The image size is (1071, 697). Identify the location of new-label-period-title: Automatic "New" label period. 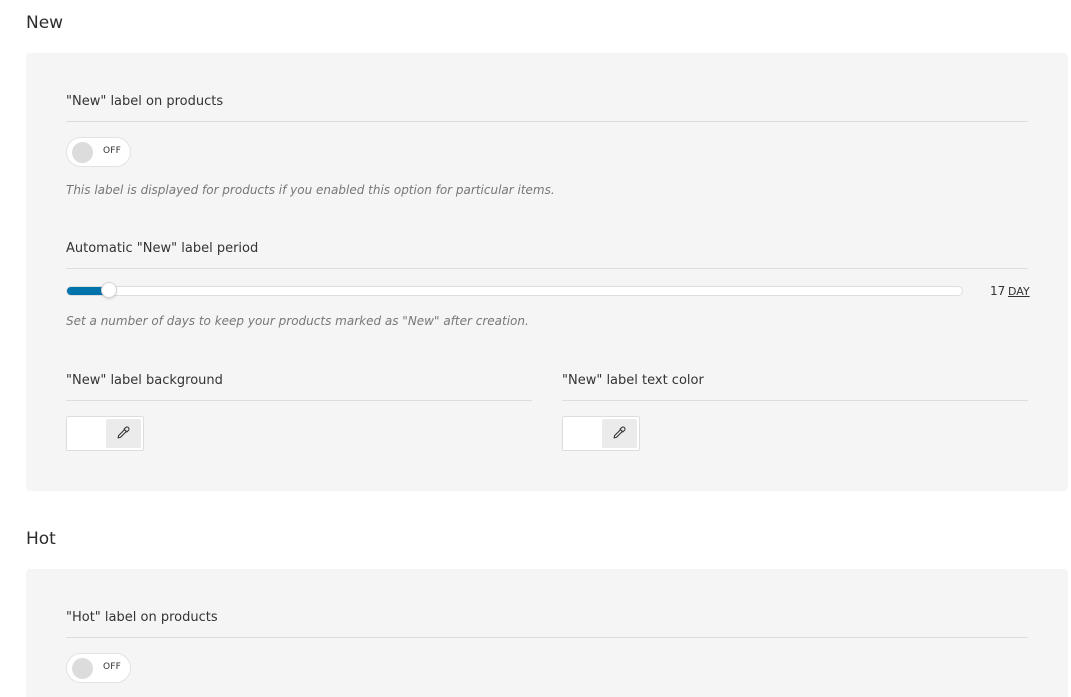
(162, 248).